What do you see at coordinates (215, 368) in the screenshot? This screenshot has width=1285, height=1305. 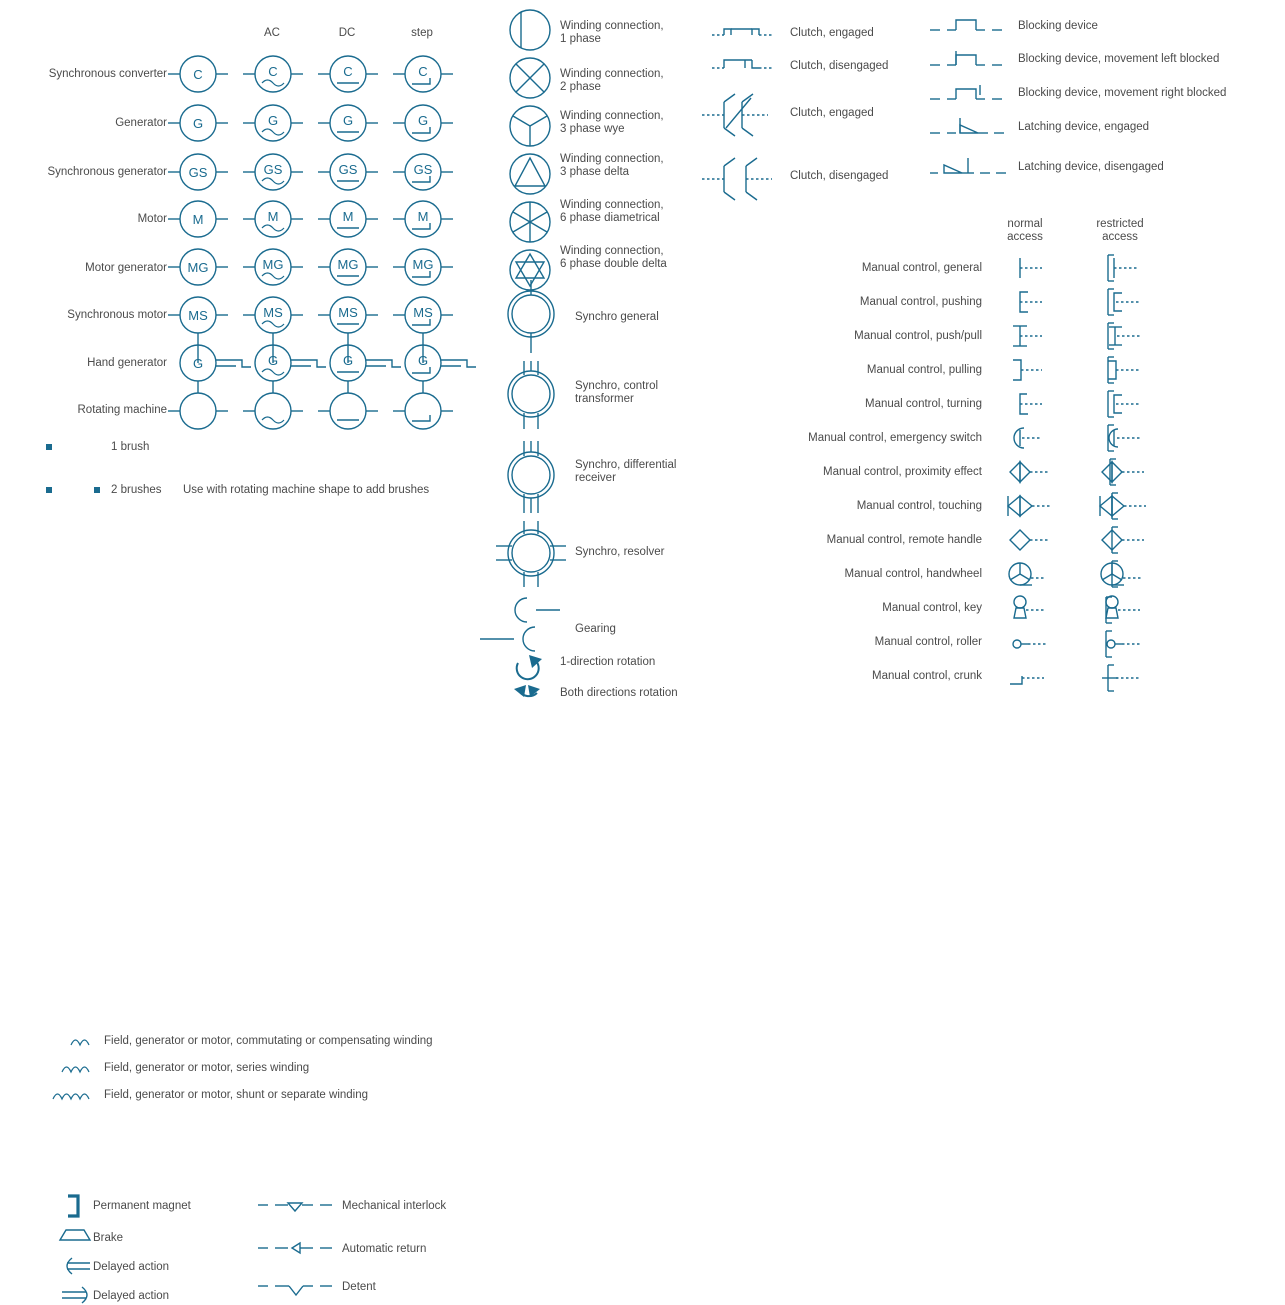 I see `symbol-hand-generator-plain: G` at bounding box center [215, 368].